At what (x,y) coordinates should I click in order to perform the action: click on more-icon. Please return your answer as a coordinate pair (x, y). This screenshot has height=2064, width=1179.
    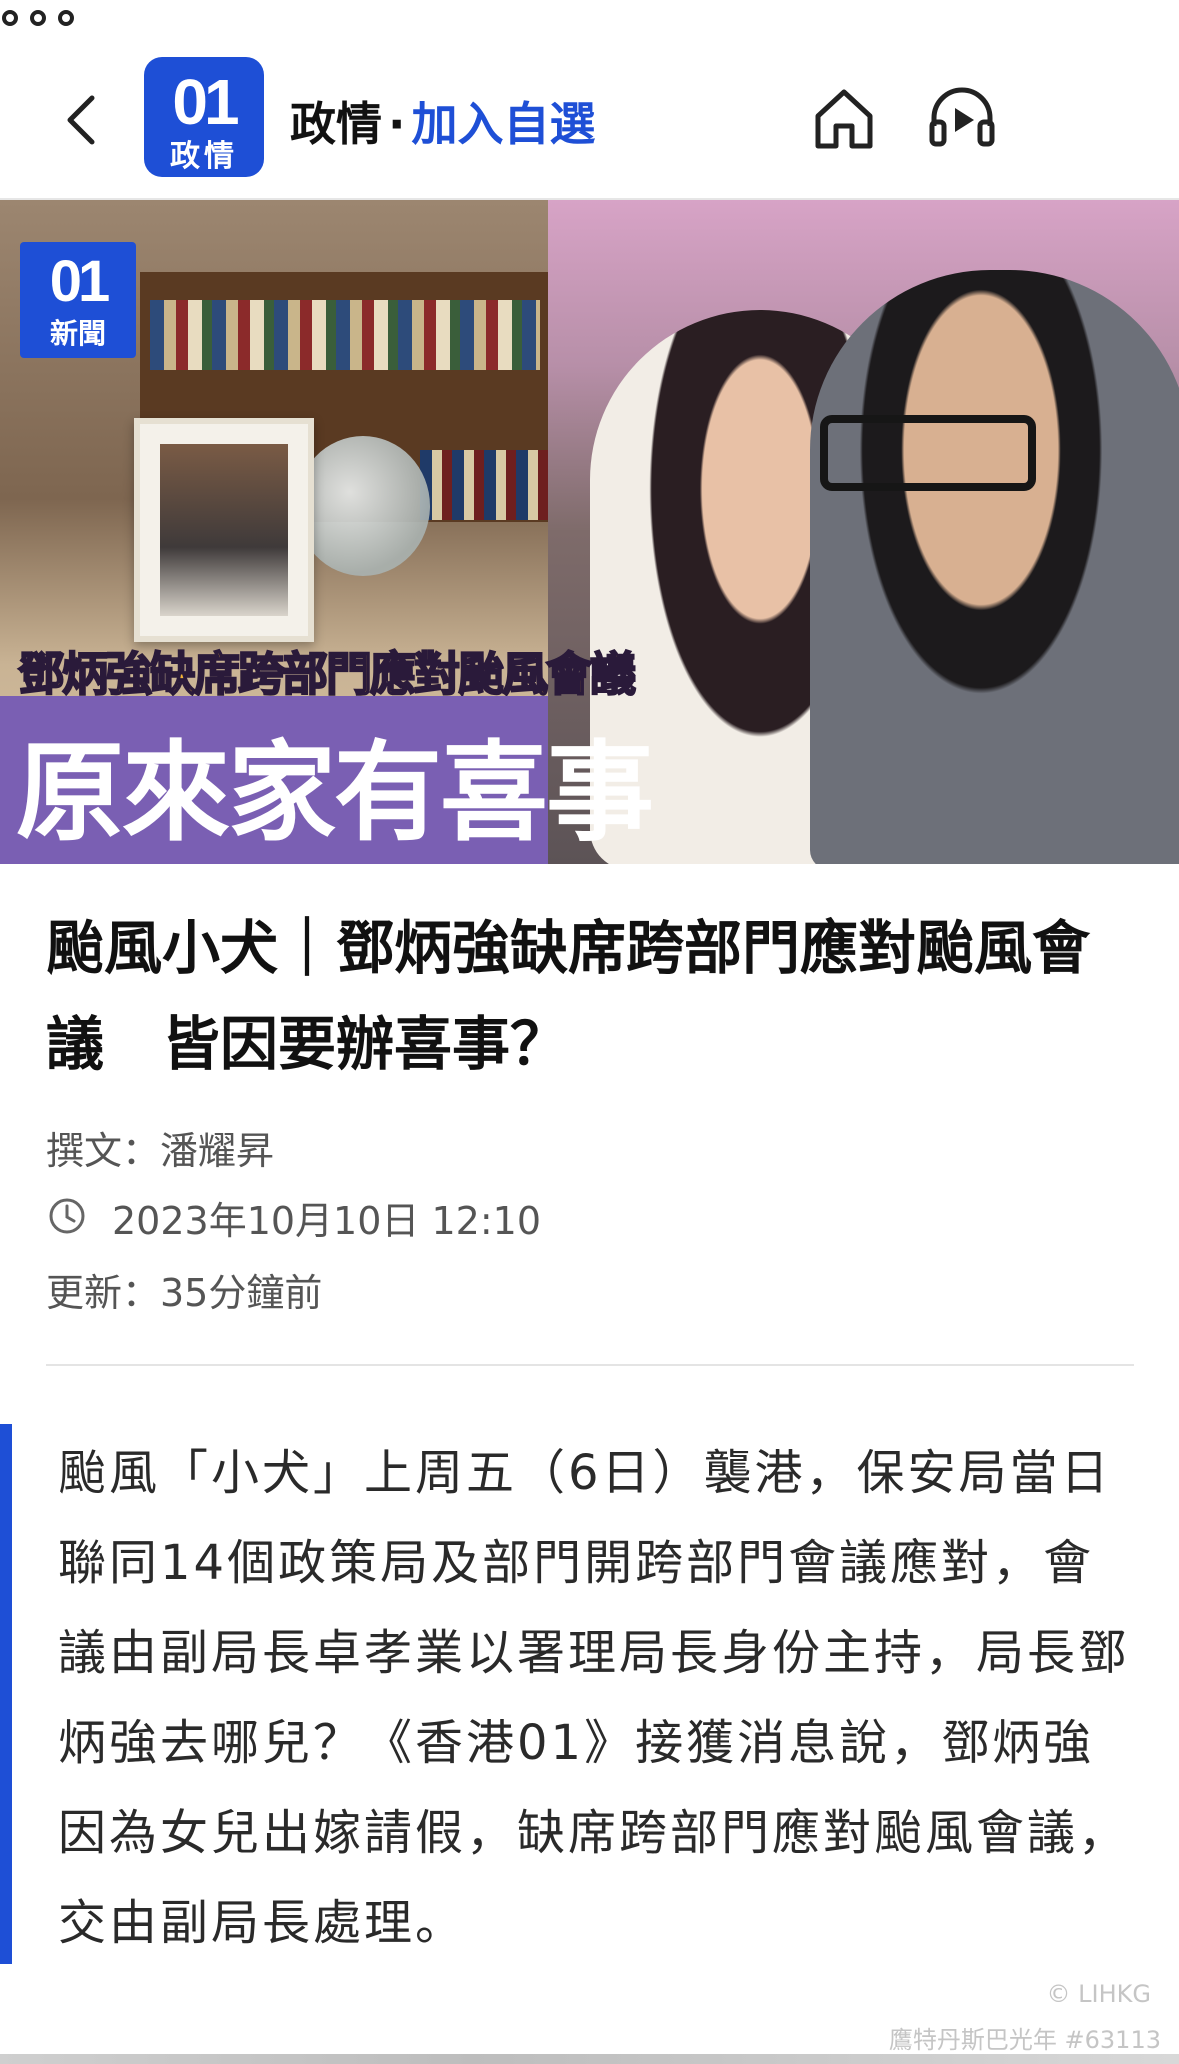
    Looking at the image, I should click on (38, 18).